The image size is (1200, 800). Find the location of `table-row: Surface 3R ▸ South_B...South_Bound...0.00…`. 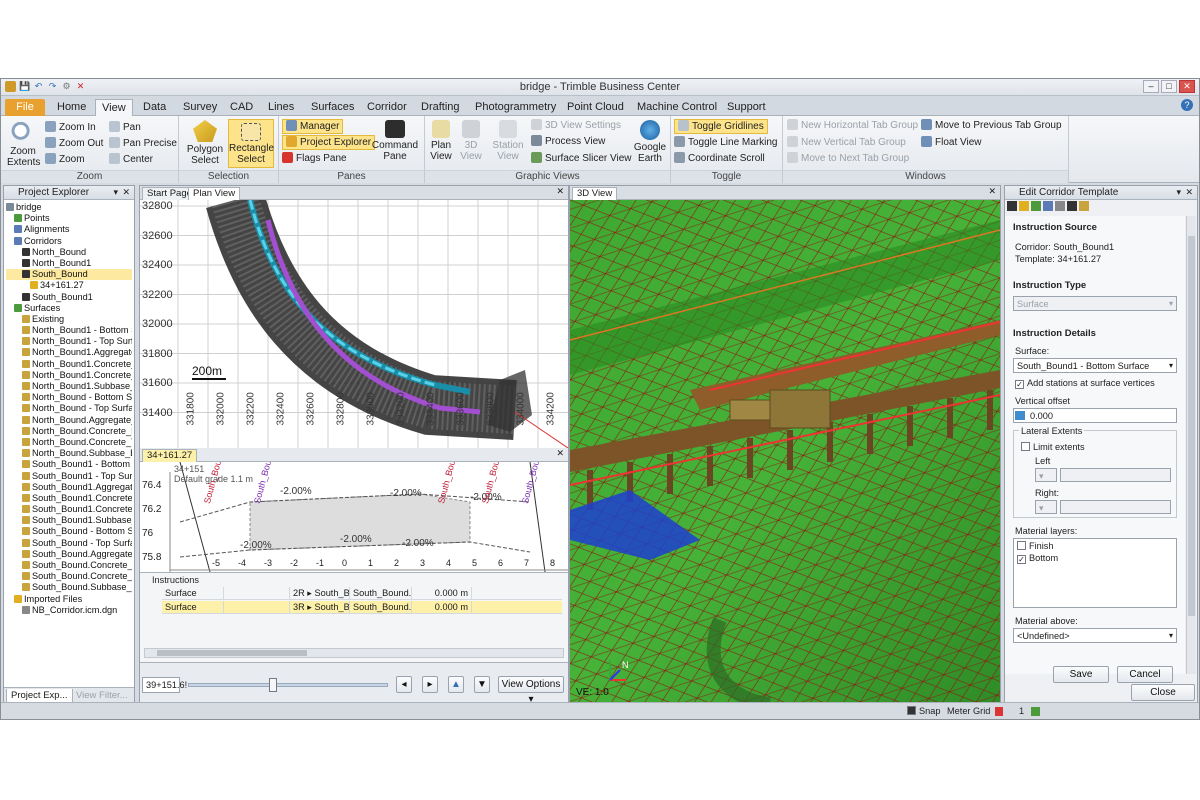

table-row: Surface 3R ▸ South_B...South_Bound...0.00… is located at coordinates (362, 607).